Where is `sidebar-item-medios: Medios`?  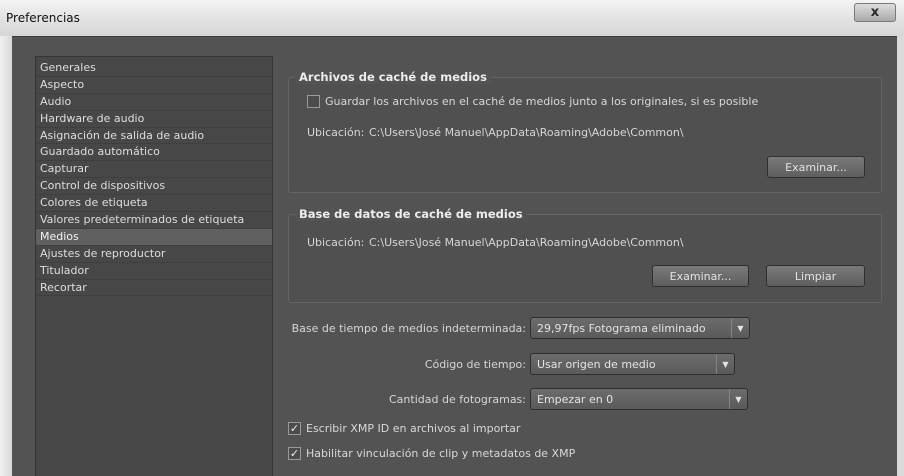 sidebar-item-medios: Medios is located at coordinates (154, 237).